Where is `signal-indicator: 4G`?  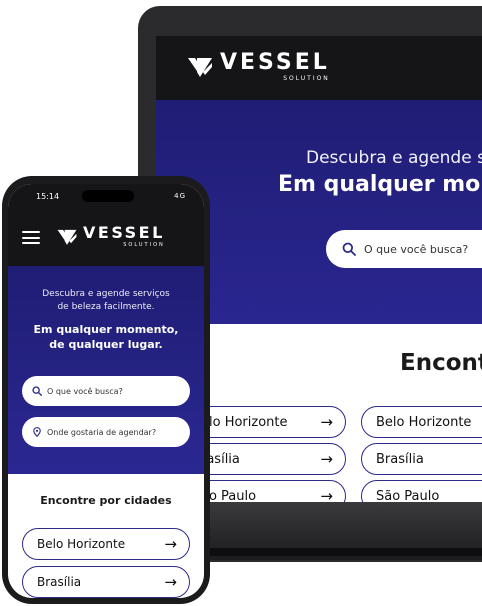 signal-indicator: 4G is located at coordinates (180, 196).